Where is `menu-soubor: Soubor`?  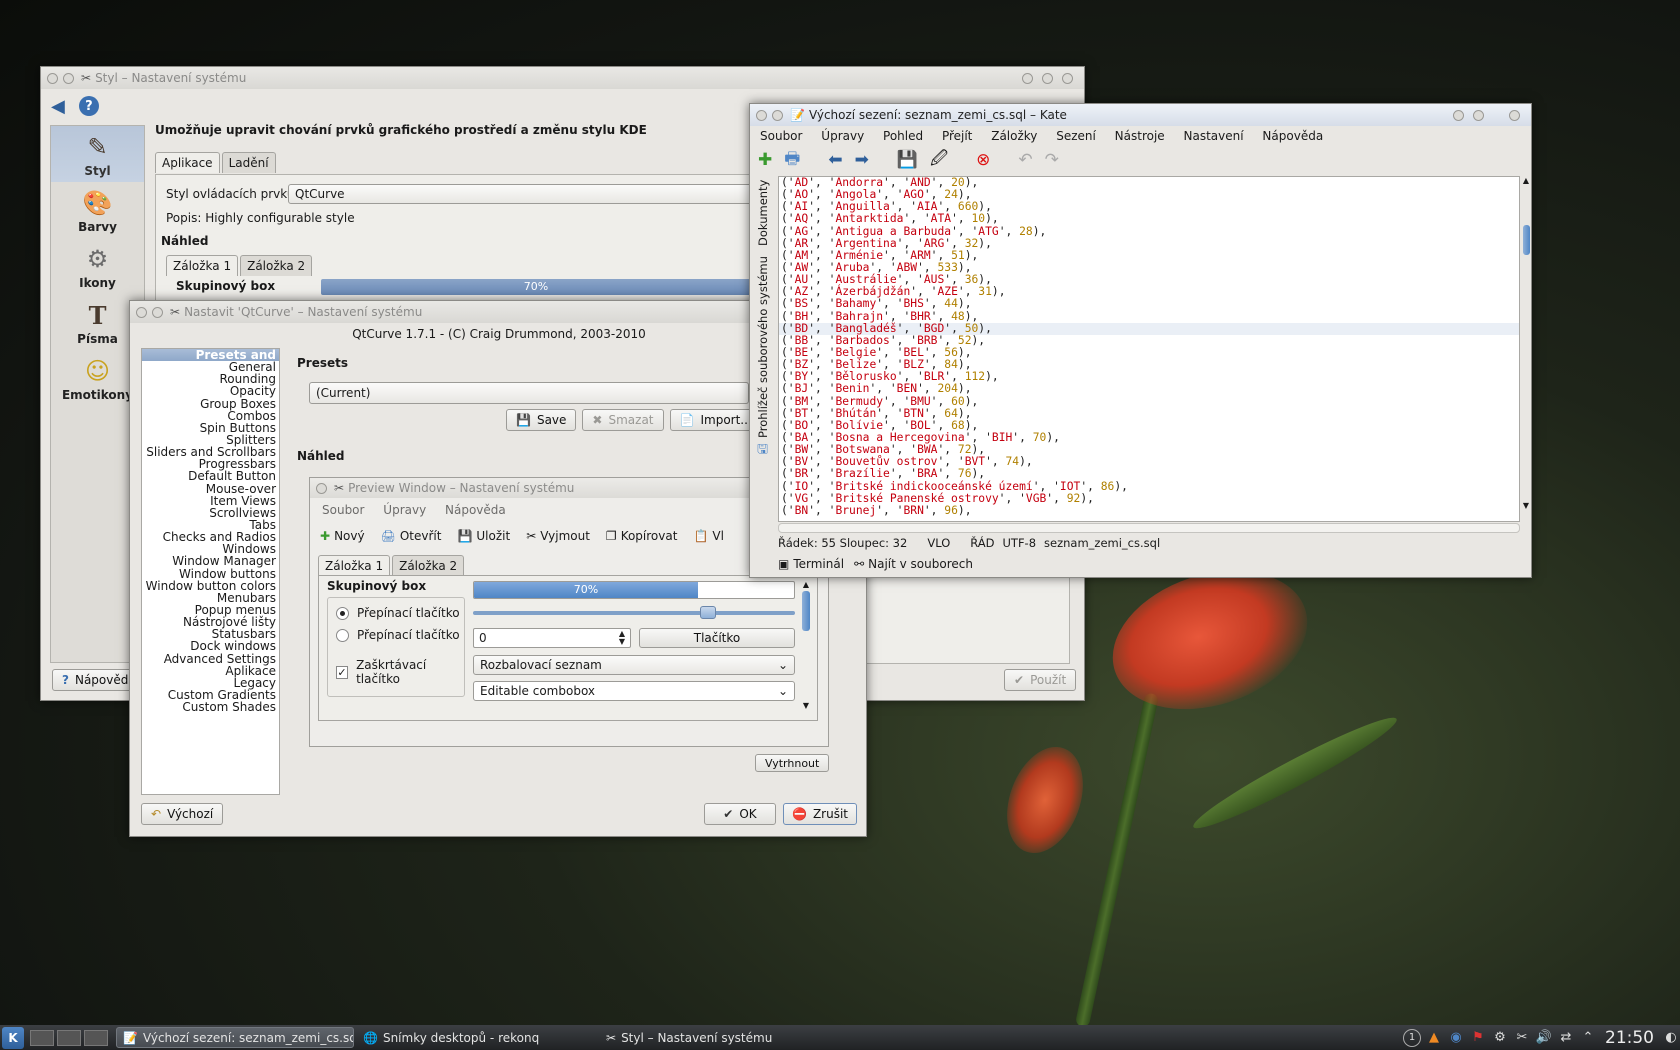
menu-soubor: Soubor is located at coordinates (781, 136).